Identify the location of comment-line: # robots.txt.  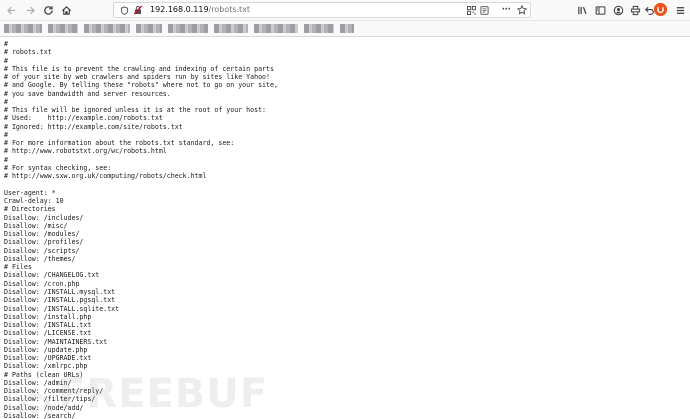
(28, 52).